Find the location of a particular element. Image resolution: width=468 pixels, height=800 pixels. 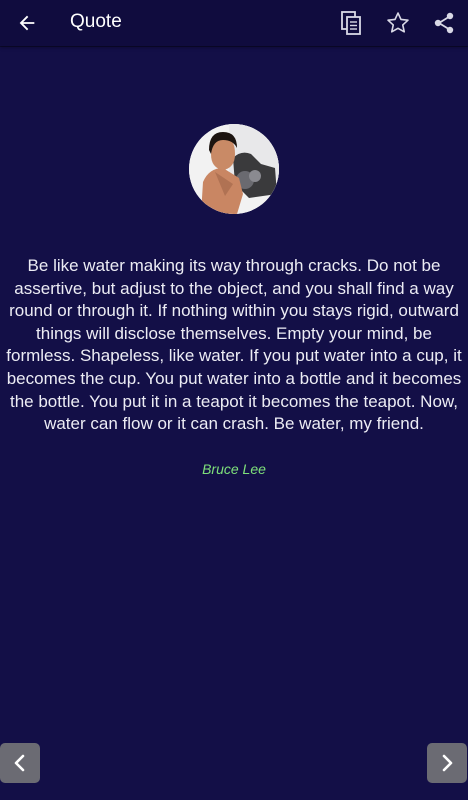

page-title: Quote is located at coordinates (96, 21).